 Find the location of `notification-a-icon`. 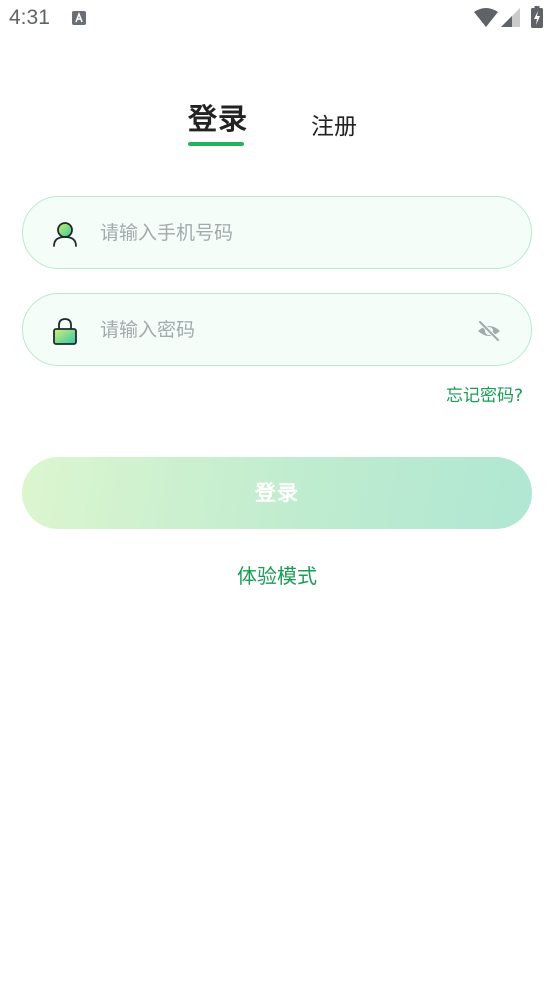

notification-a-icon is located at coordinates (79, 18).